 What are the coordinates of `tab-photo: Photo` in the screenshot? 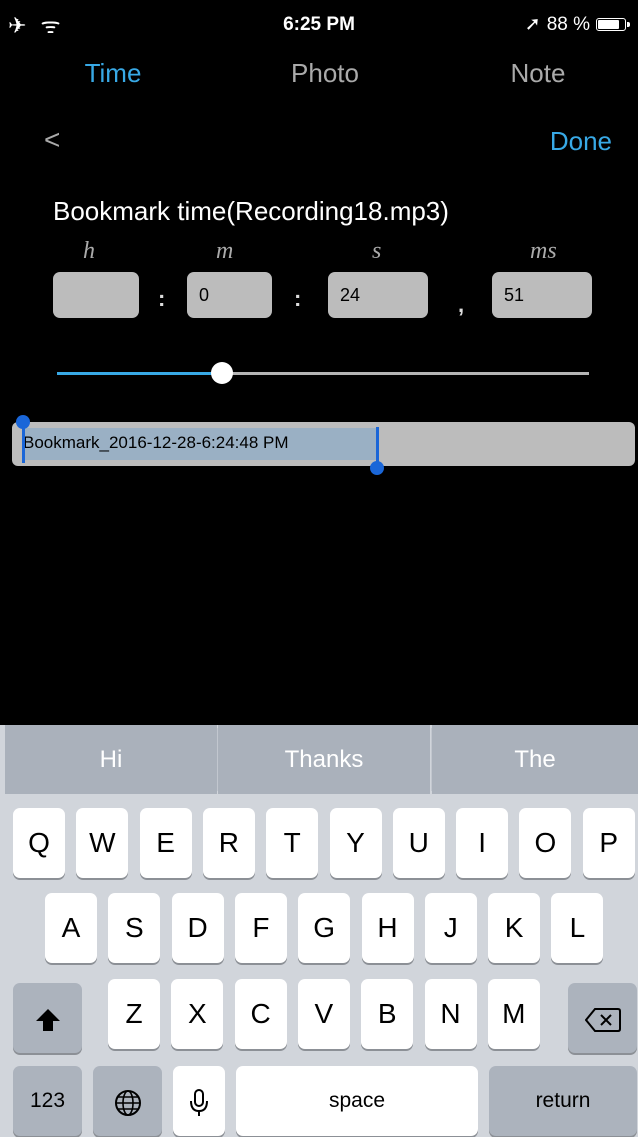 It's located at (325, 73).